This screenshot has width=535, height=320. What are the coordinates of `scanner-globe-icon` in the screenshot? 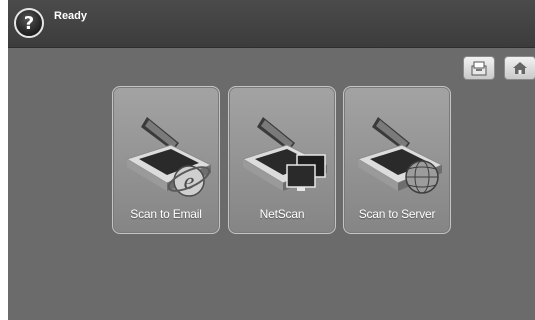 It's located at (400, 155).